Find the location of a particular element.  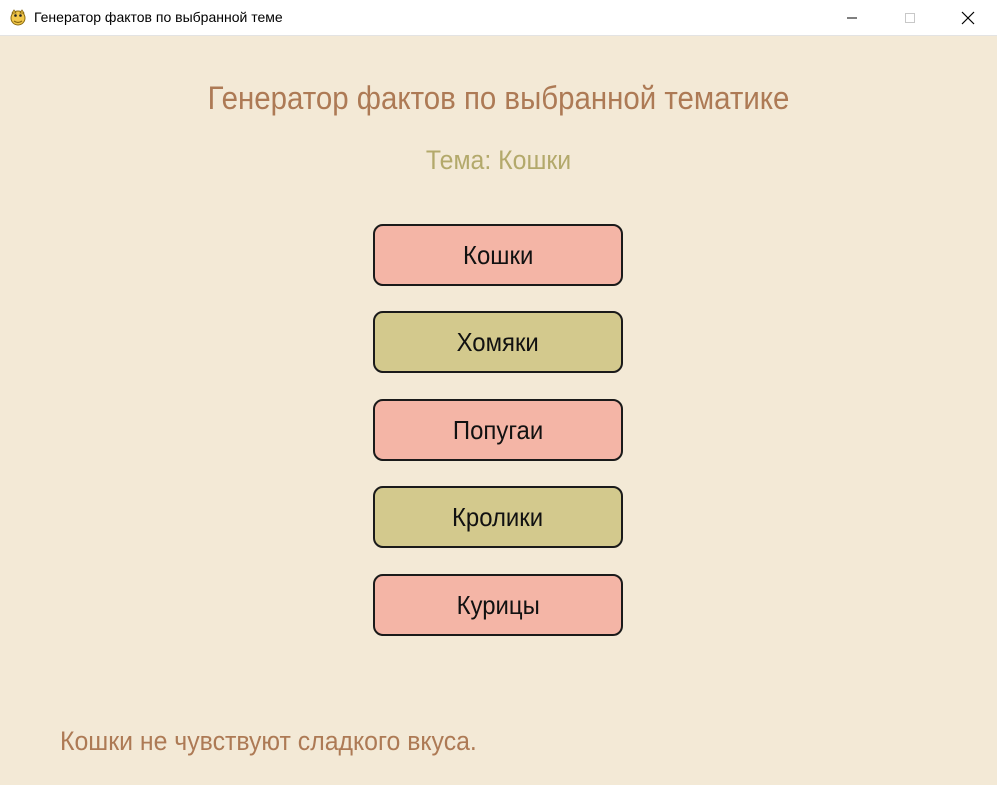

minimize-icon is located at coordinates (852, 17).